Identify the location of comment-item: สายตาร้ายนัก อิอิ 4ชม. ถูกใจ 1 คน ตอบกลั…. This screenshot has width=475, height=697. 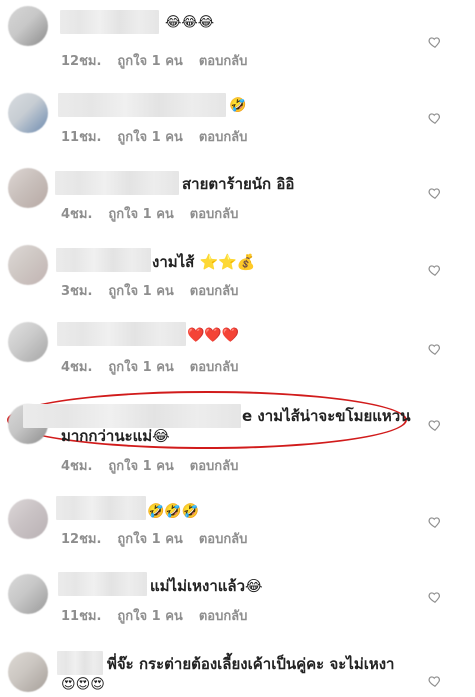
(237, 195).